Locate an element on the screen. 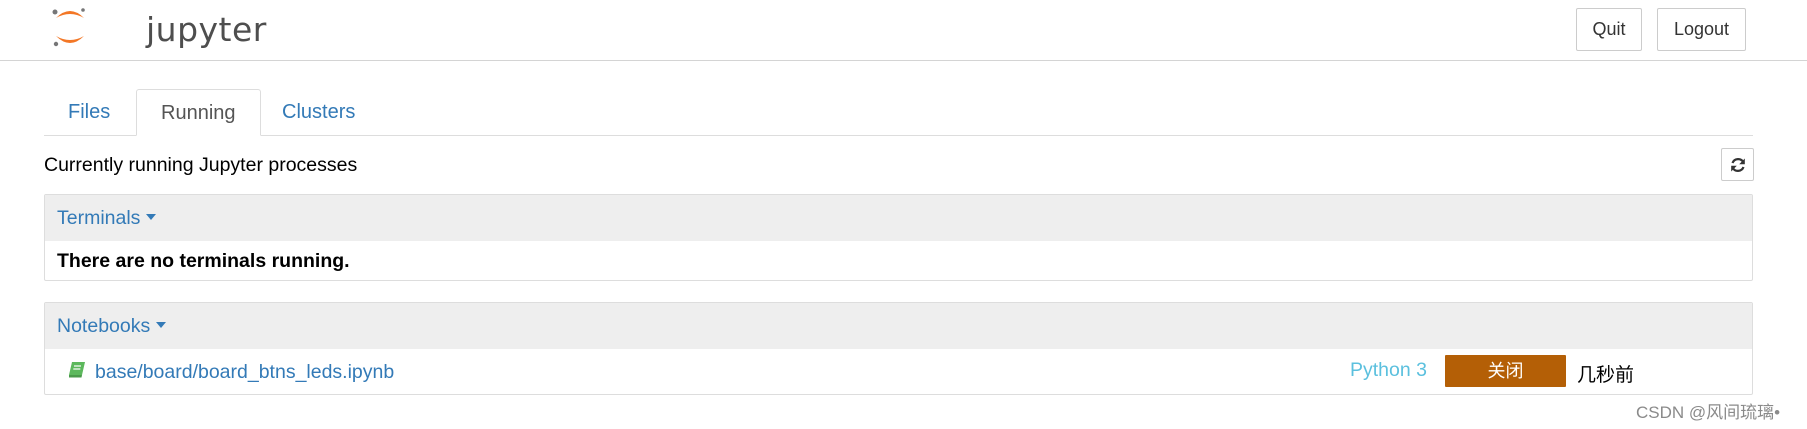  terminals-panel-header: Terminals is located at coordinates (898, 218).